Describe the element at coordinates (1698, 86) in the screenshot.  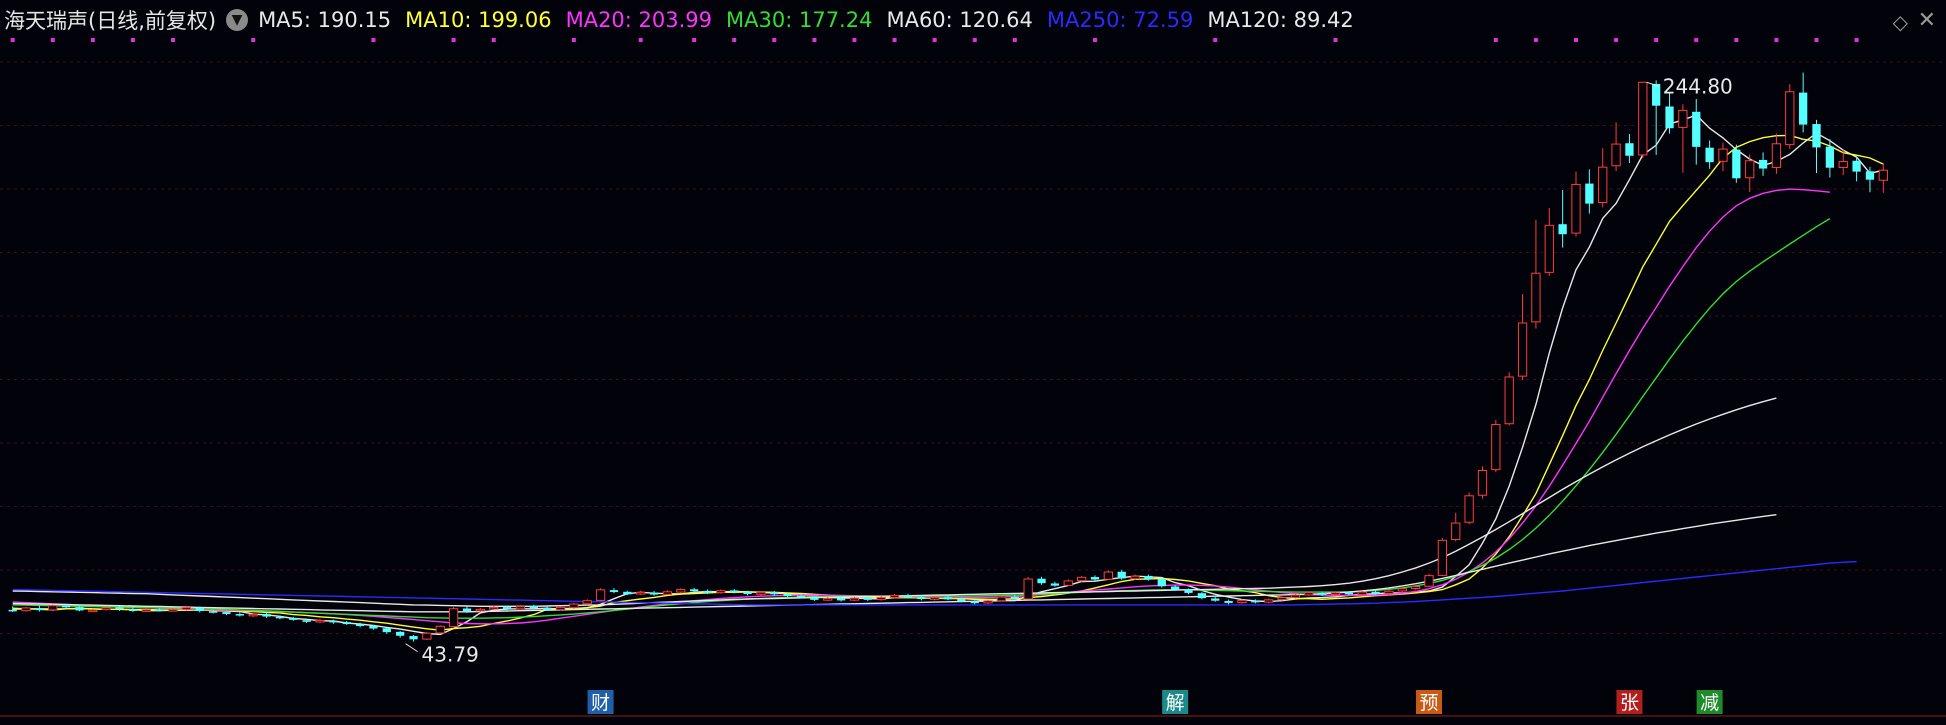
I see `high-price-label: 244.80` at that location.